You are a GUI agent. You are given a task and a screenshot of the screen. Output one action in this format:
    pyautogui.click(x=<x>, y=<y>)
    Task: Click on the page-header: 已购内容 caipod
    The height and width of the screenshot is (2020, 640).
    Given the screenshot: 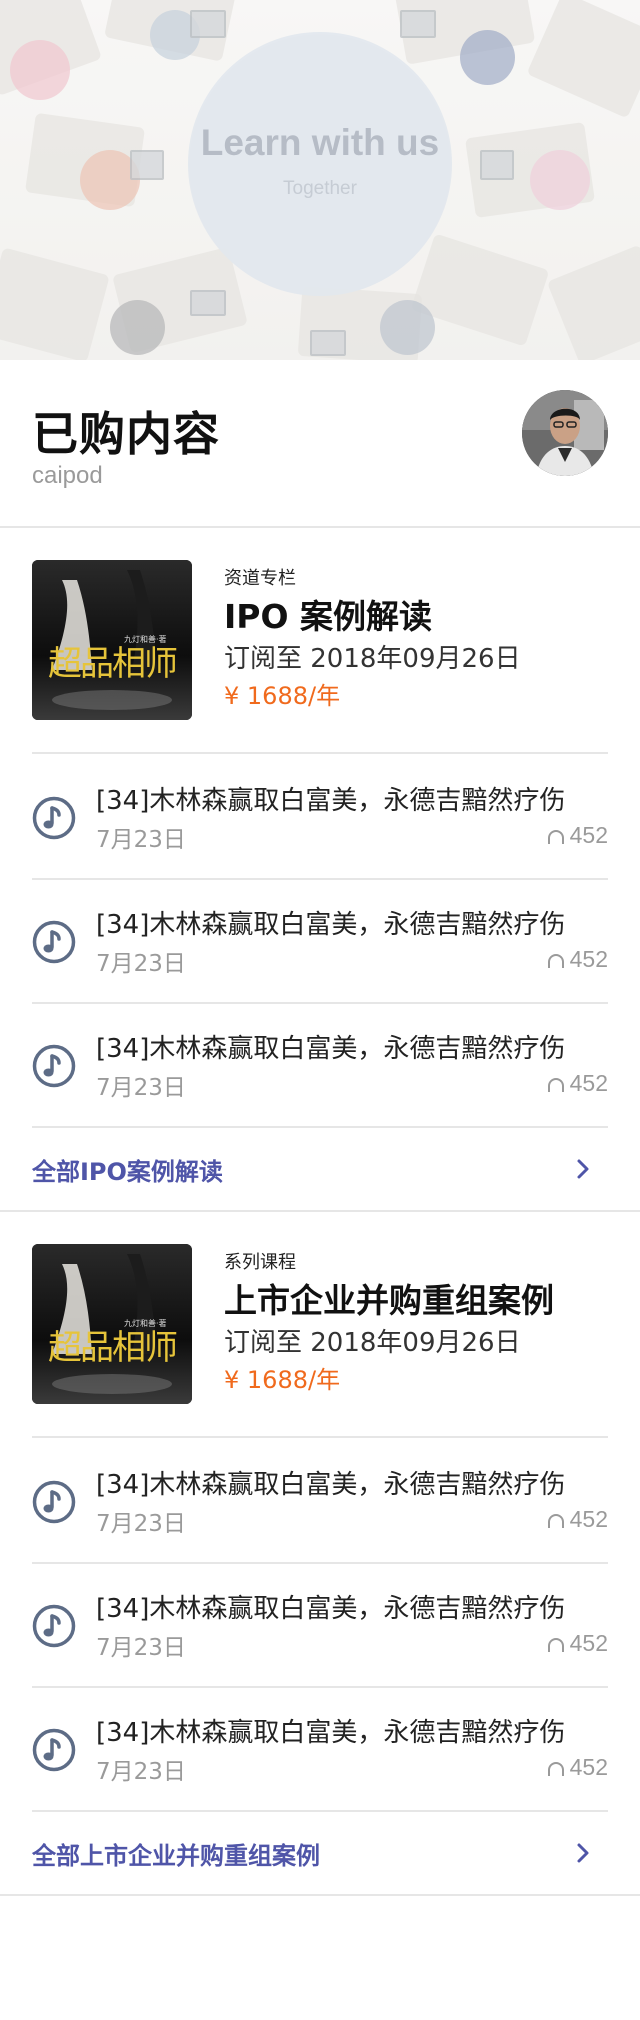 What is the action you would take?
    pyautogui.click(x=320, y=444)
    